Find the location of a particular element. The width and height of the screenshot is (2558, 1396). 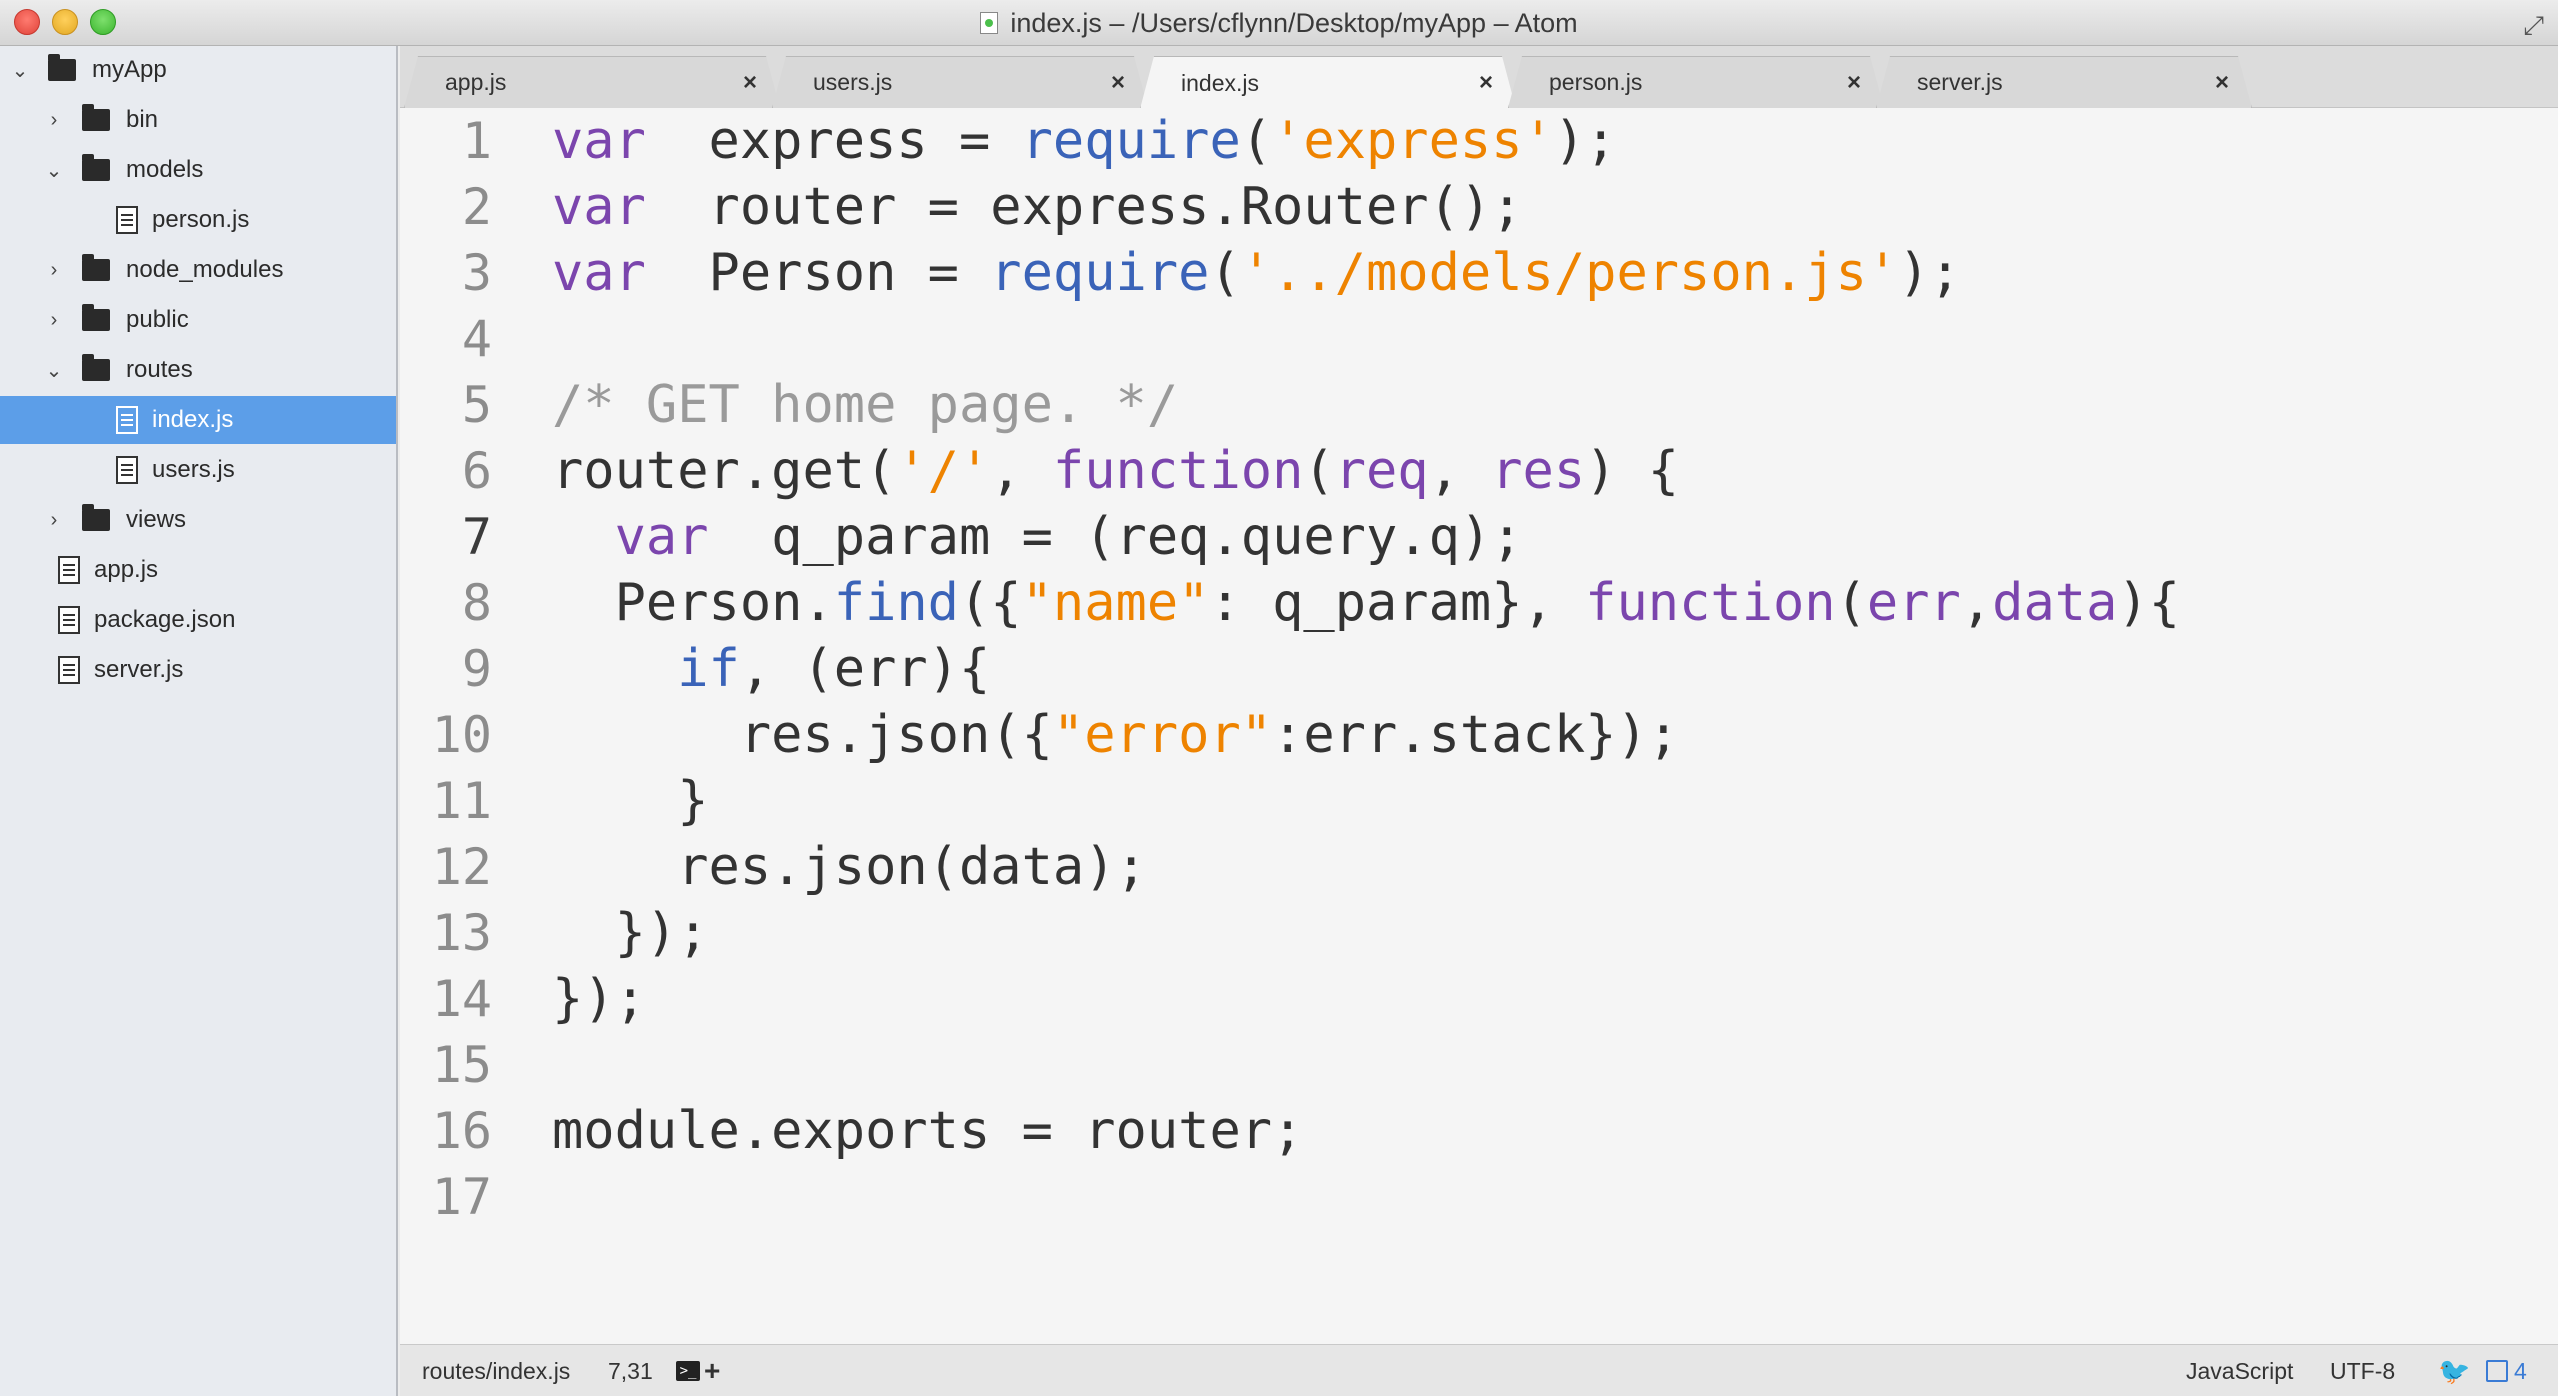

code-line: res.json({"error":err.stack}); is located at coordinates (1115, 735).